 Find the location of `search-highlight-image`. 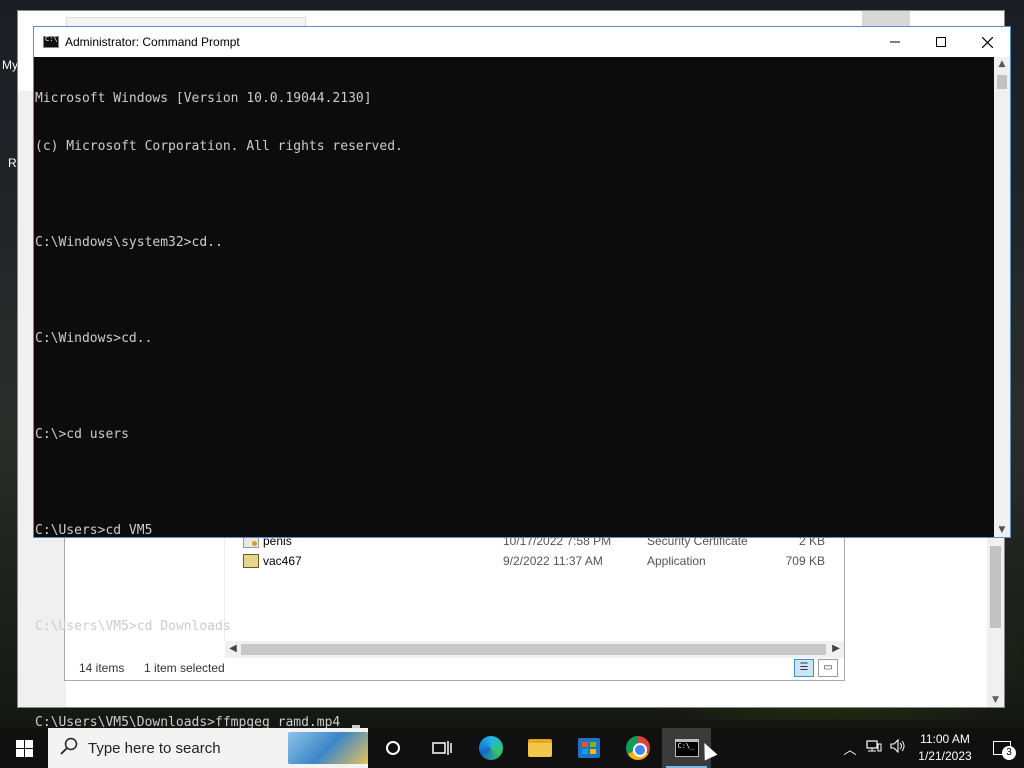

search-highlight-image is located at coordinates (328, 748).